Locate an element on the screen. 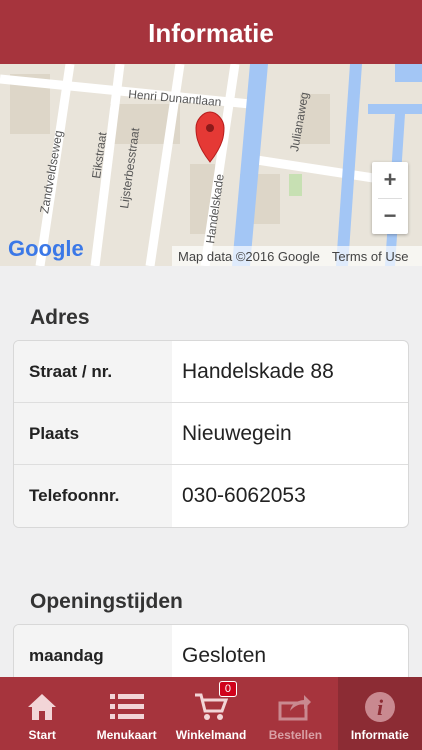  address-row-city: Plaats Nieuwegein is located at coordinates (211, 434).